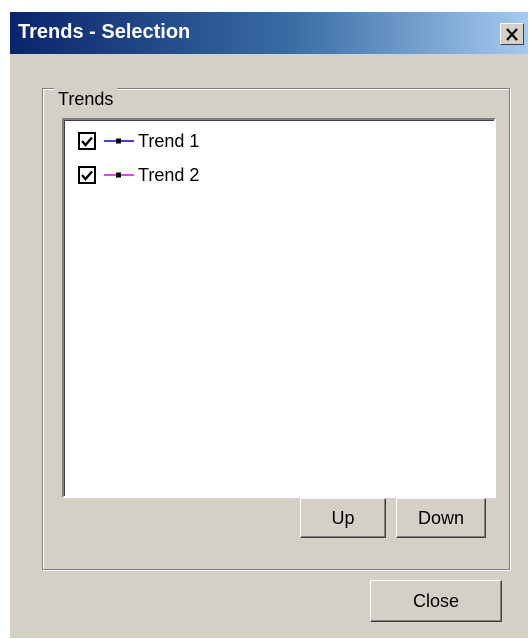 The image size is (529, 639). What do you see at coordinates (119, 141) in the screenshot?
I see `trend-1-line-swatch-icon` at bounding box center [119, 141].